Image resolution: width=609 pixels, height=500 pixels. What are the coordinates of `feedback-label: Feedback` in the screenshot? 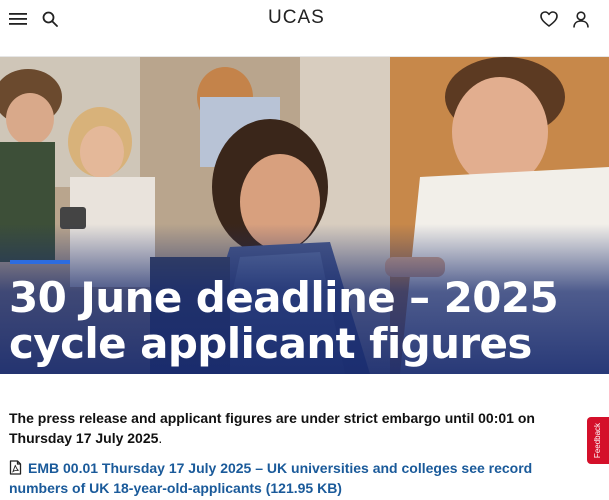 It's located at (598, 440).